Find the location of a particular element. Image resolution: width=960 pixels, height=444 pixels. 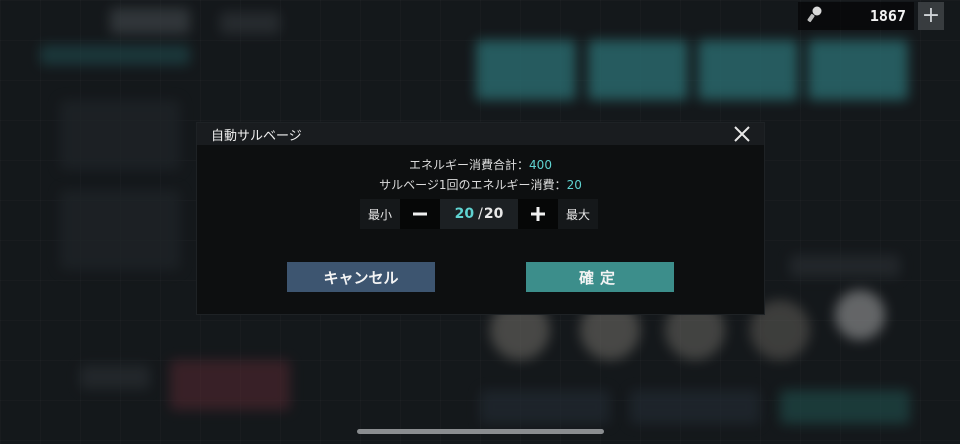

max-button: 最大 is located at coordinates (578, 214).